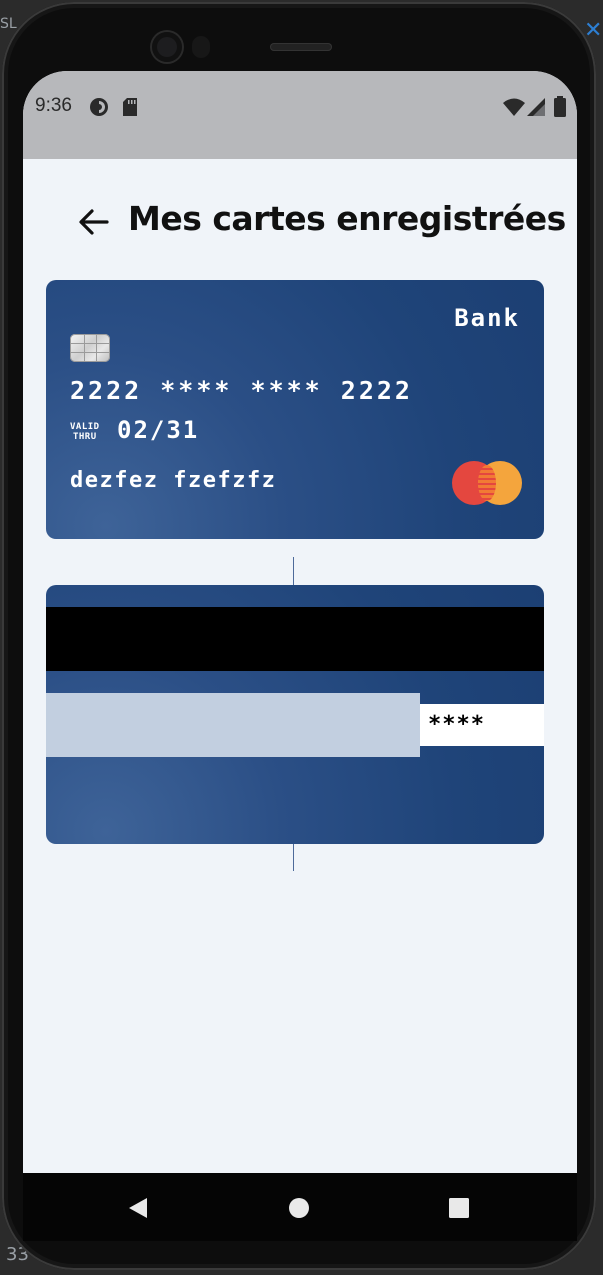 This screenshot has width=603, height=1275. What do you see at coordinates (514, 109) in the screenshot?
I see `wifi-icon` at bounding box center [514, 109].